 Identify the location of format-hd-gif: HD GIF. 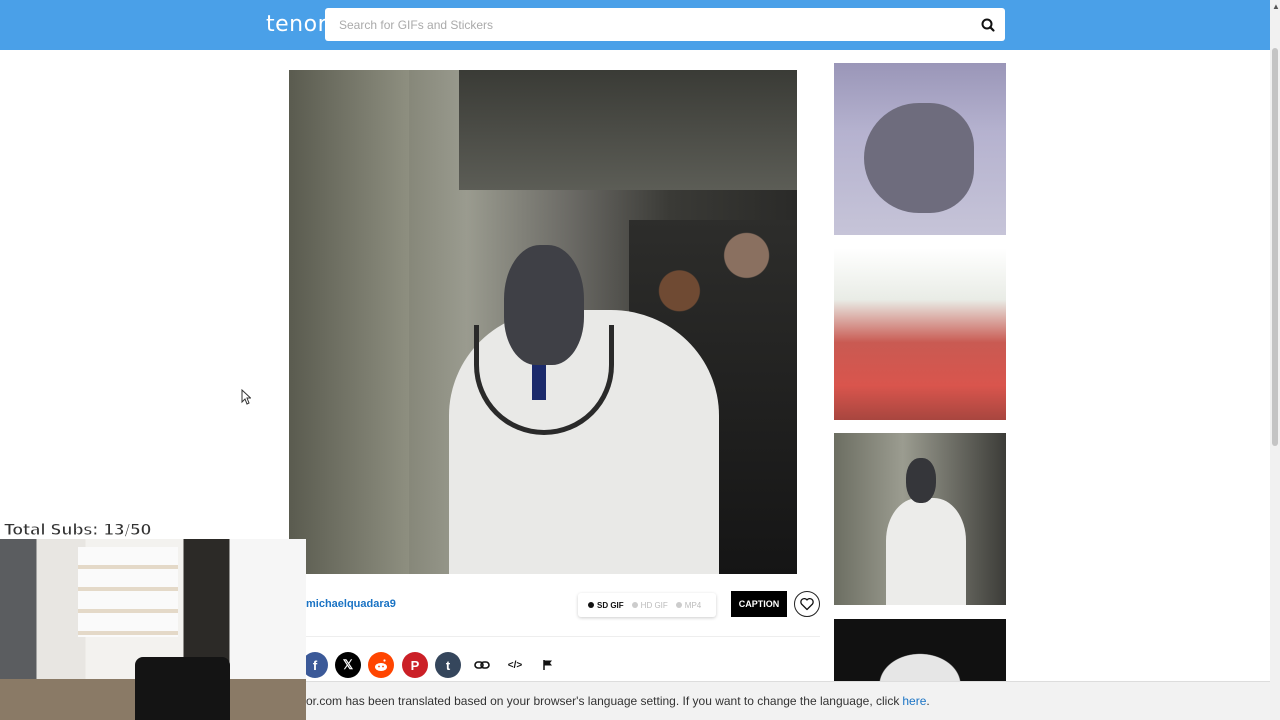
(649, 605).